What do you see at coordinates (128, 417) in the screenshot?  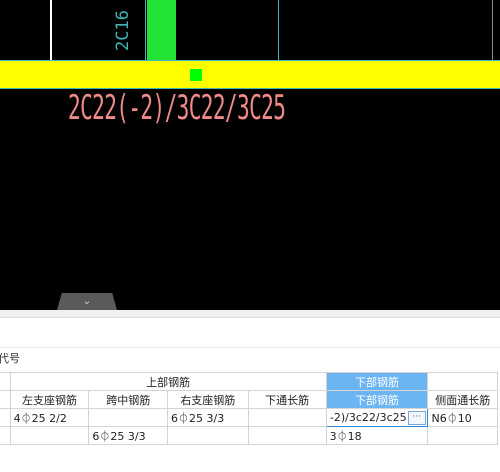 I see `cell-mid-span` at bounding box center [128, 417].